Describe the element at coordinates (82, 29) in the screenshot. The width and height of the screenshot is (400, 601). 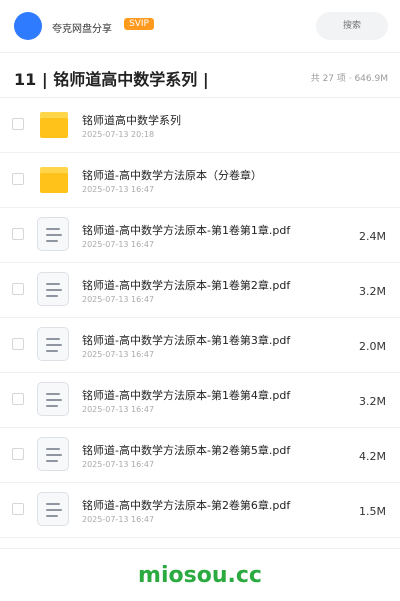
I see `user-name: 夸克网盘分享` at that location.